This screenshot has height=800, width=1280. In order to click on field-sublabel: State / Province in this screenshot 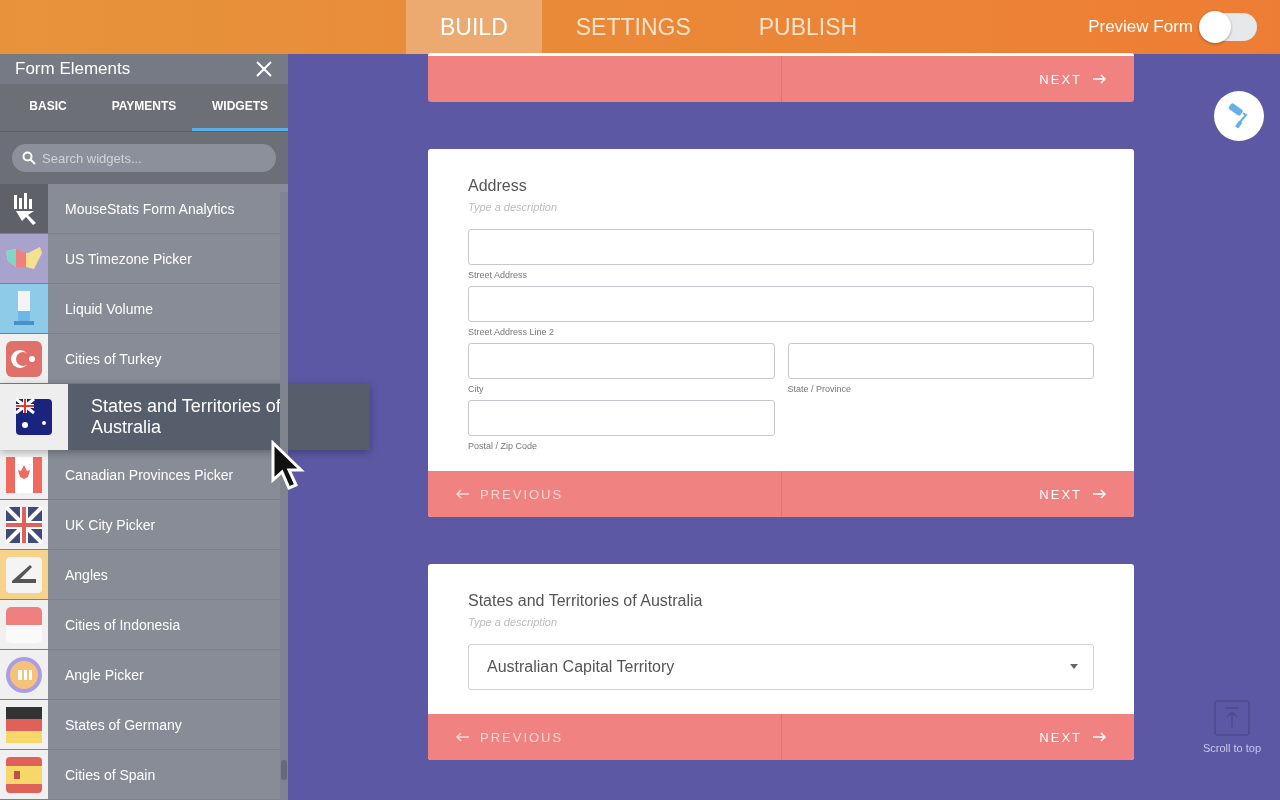, I will do `click(820, 389)`.